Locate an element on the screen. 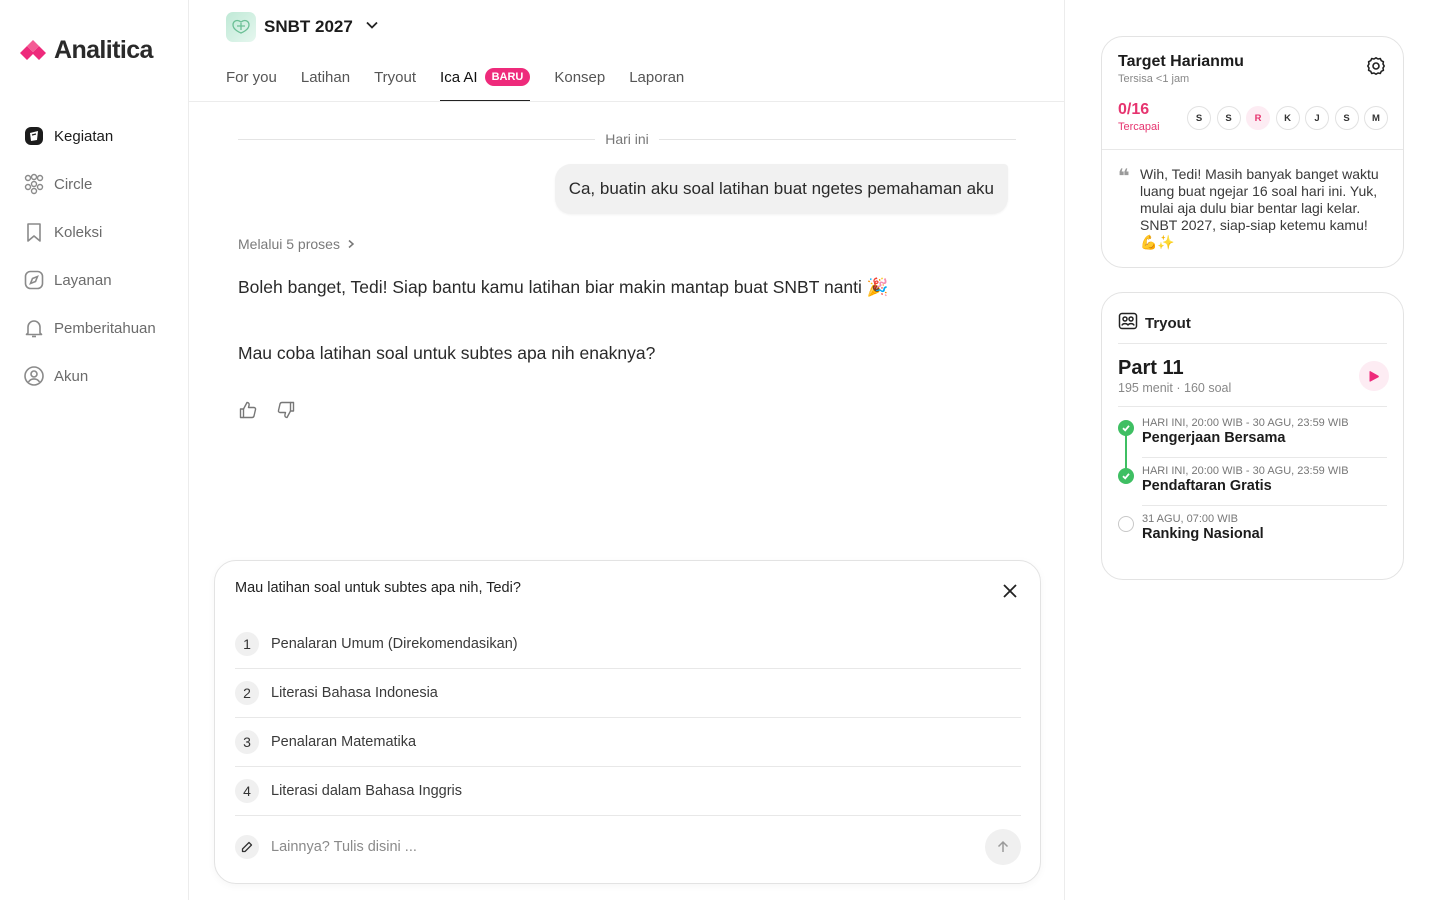  tab-laporan: Laporan is located at coordinates (656, 77).